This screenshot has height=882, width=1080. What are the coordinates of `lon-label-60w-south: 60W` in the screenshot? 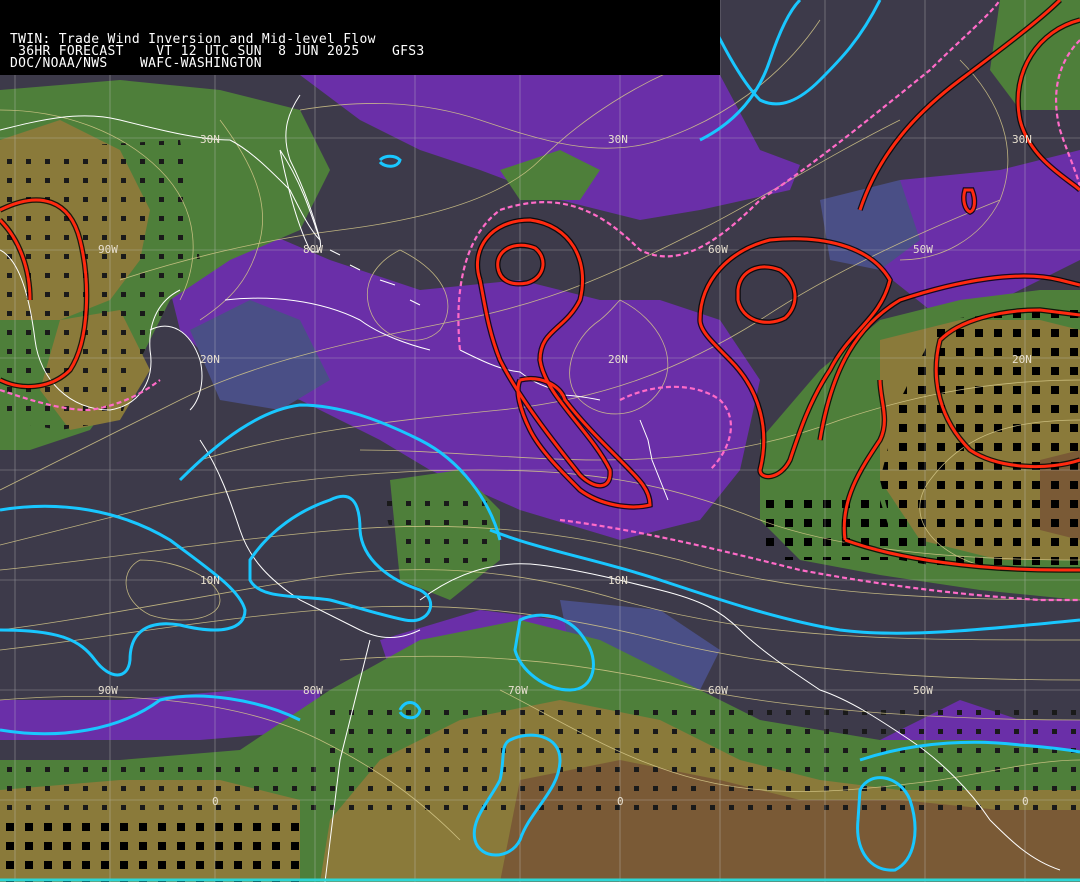 It's located at (718, 690).